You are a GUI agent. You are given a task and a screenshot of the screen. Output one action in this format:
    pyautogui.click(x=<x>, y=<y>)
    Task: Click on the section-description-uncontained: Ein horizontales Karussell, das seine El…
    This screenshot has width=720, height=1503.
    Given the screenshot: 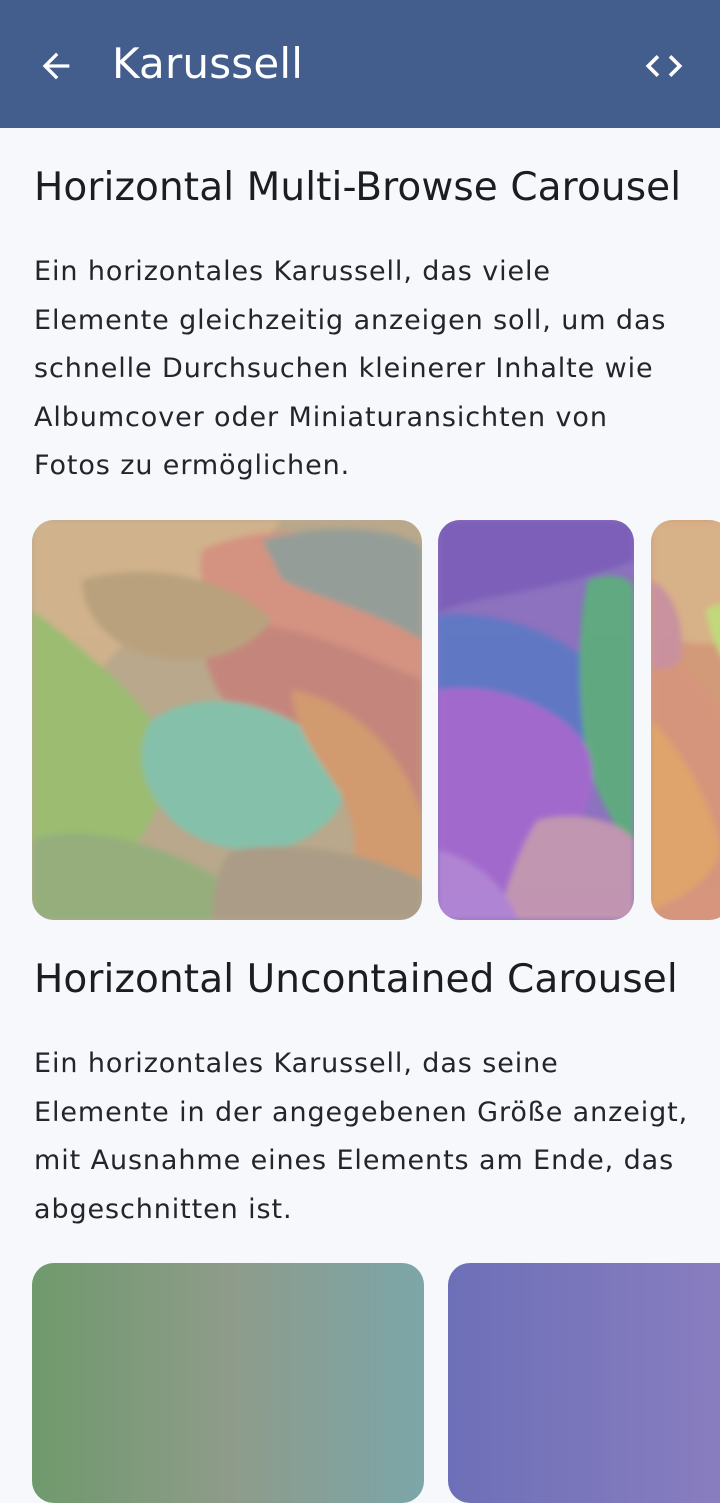 What is the action you would take?
    pyautogui.click(x=361, y=1136)
    